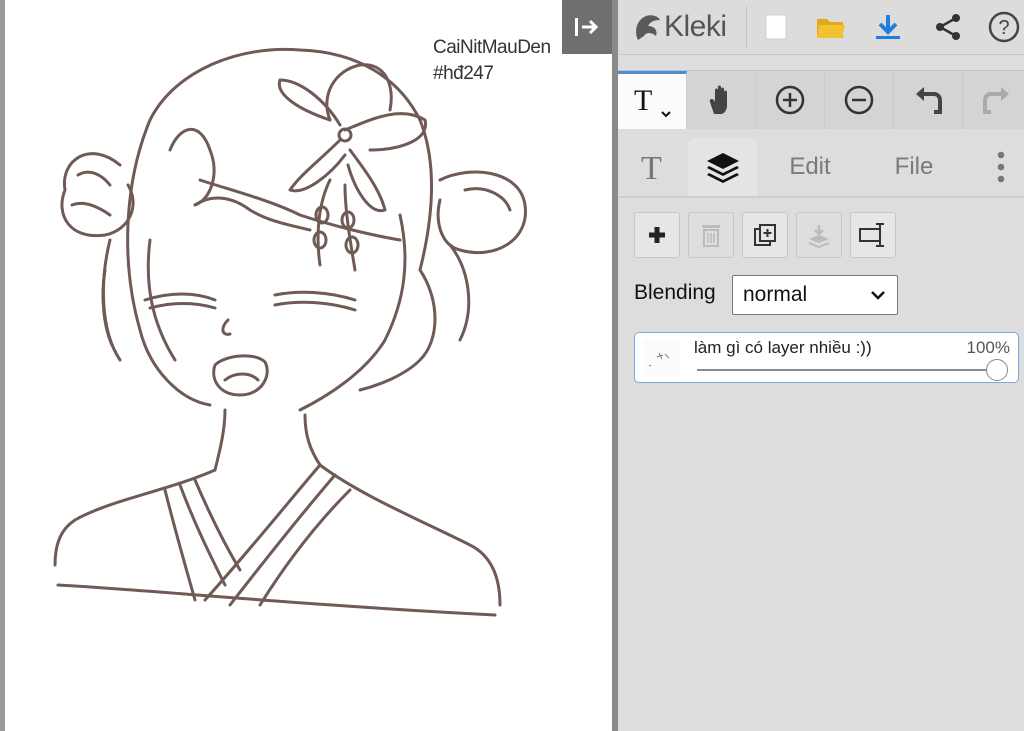  What do you see at coordinates (783, 347) in the screenshot?
I see `layer-name: làm gì có layer nhiều :))` at bounding box center [783, 347].